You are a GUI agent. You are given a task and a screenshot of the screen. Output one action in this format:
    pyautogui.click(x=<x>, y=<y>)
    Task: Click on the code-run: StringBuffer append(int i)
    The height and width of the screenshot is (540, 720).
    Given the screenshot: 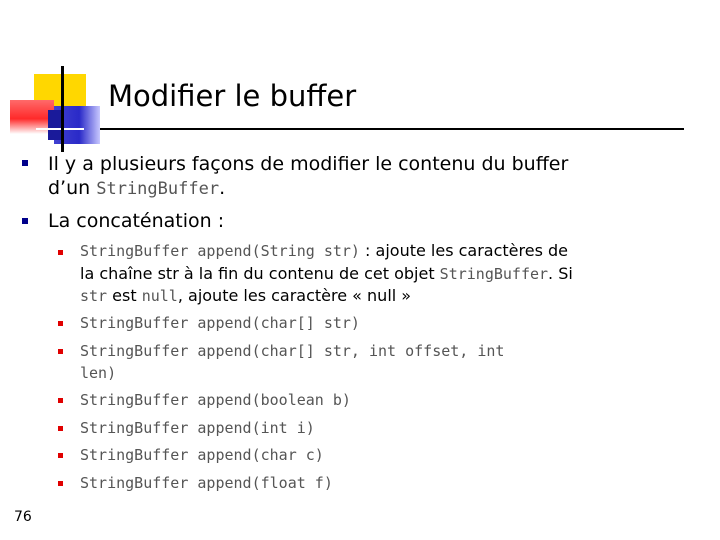 What is the action you would take?
    pyautogui.click(x=197, y=428)
    